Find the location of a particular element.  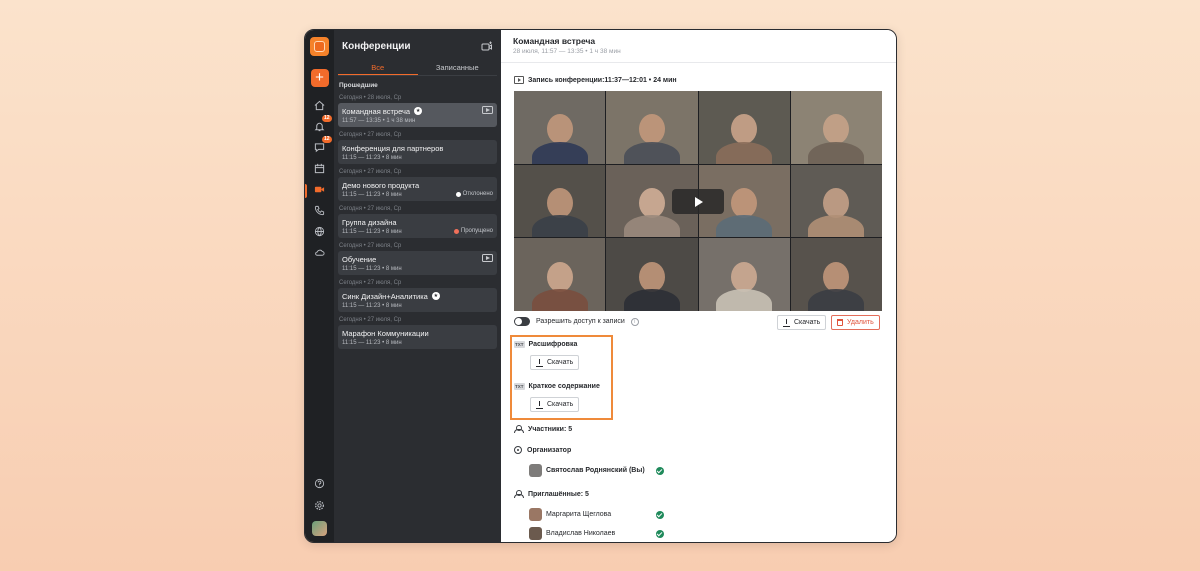

cloud-icon is located at coordinates (320, 252).